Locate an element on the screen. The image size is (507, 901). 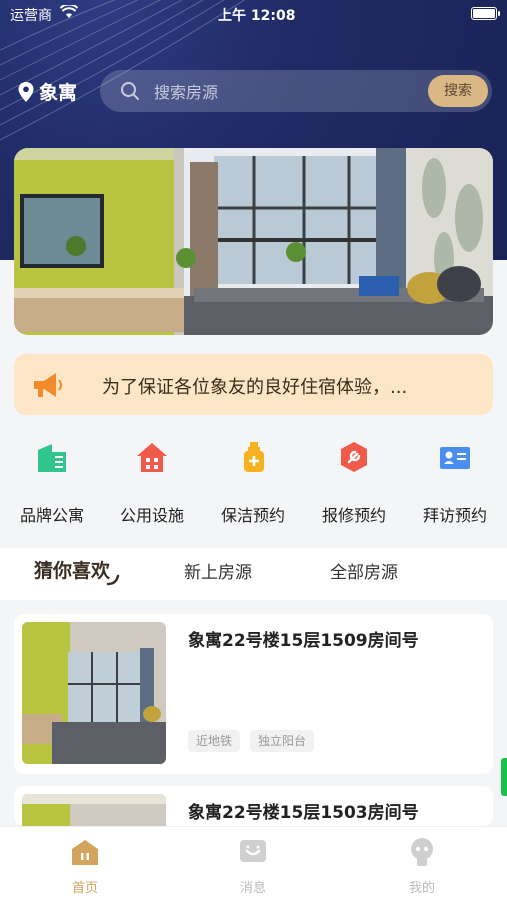
tab-all-listings: 全部房源 is located at coordinates (364, 570).